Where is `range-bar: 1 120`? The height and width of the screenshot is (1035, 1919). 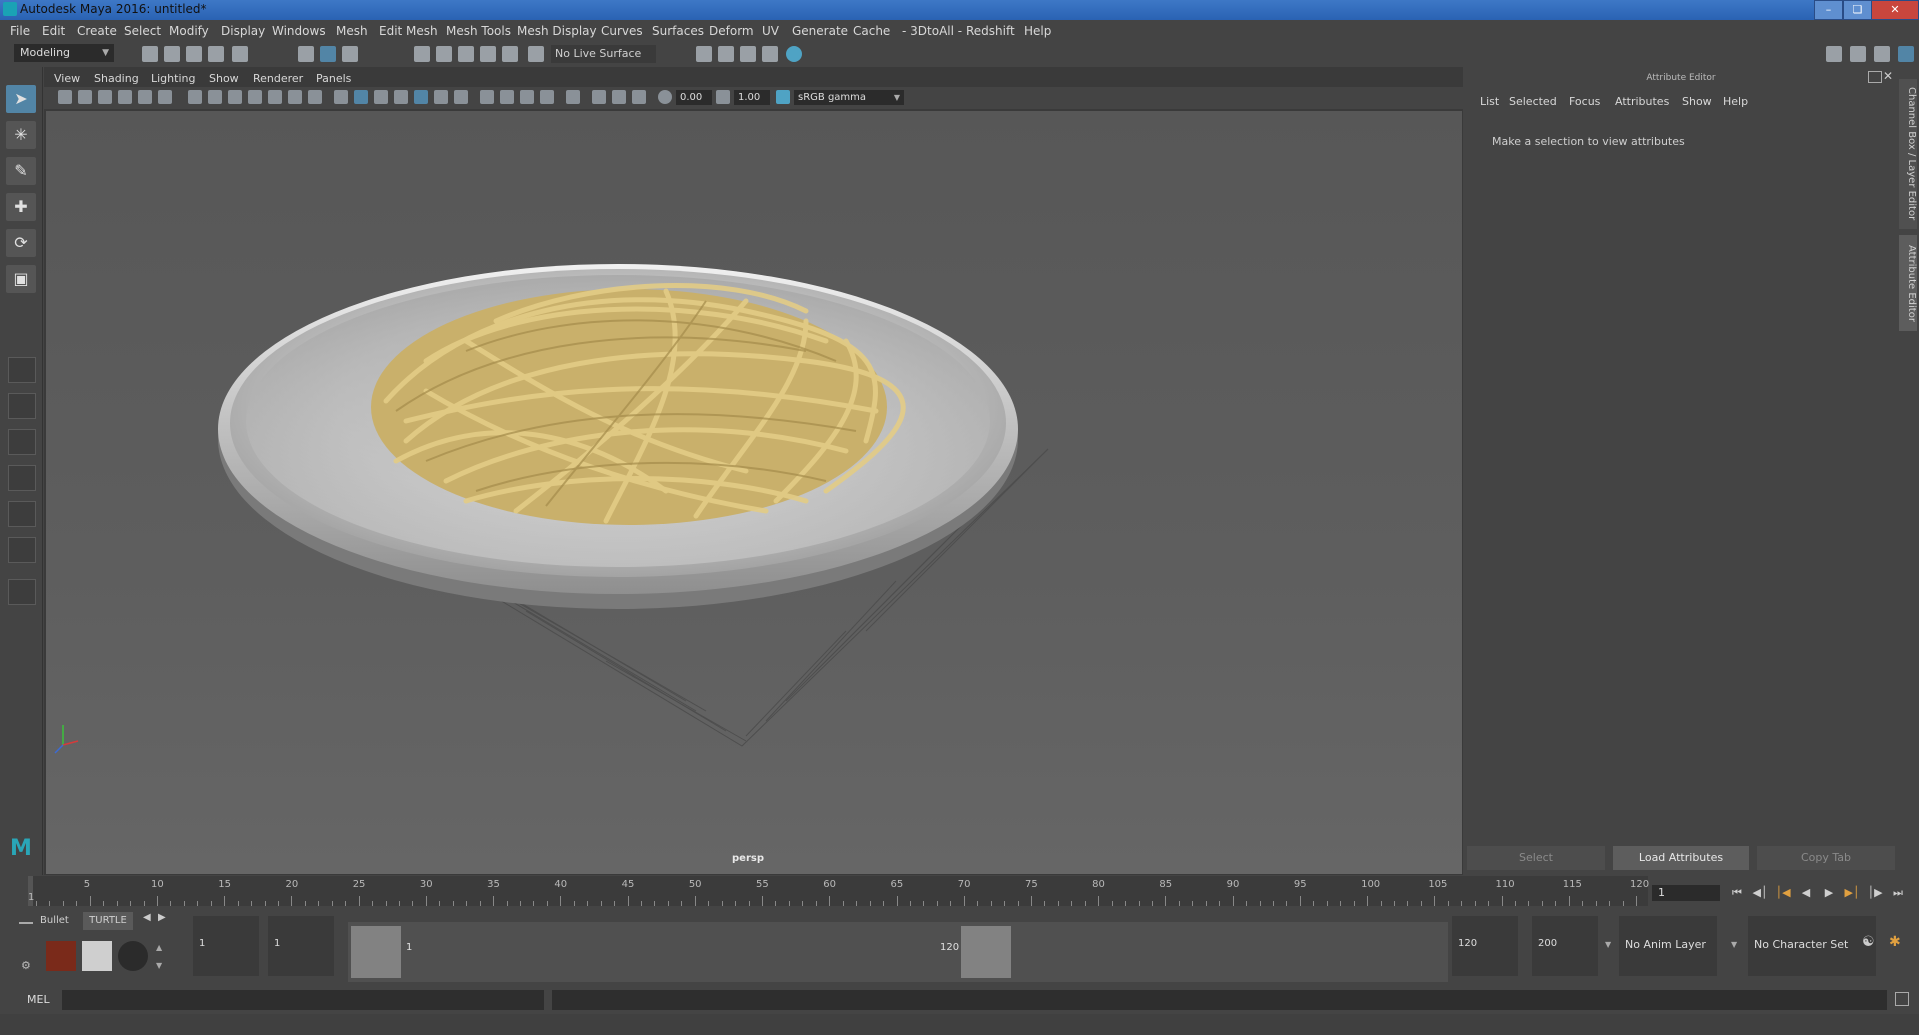
range-bar: 1 120 is located at coordinates (898, 952).